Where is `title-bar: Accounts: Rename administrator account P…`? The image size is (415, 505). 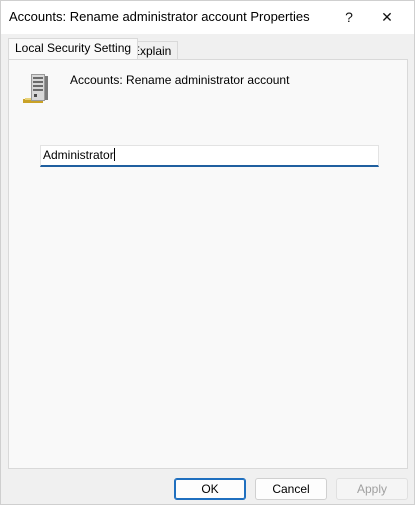
title-bar: Accounts: Rename administrator account P… is located at coordinates (207, 17).